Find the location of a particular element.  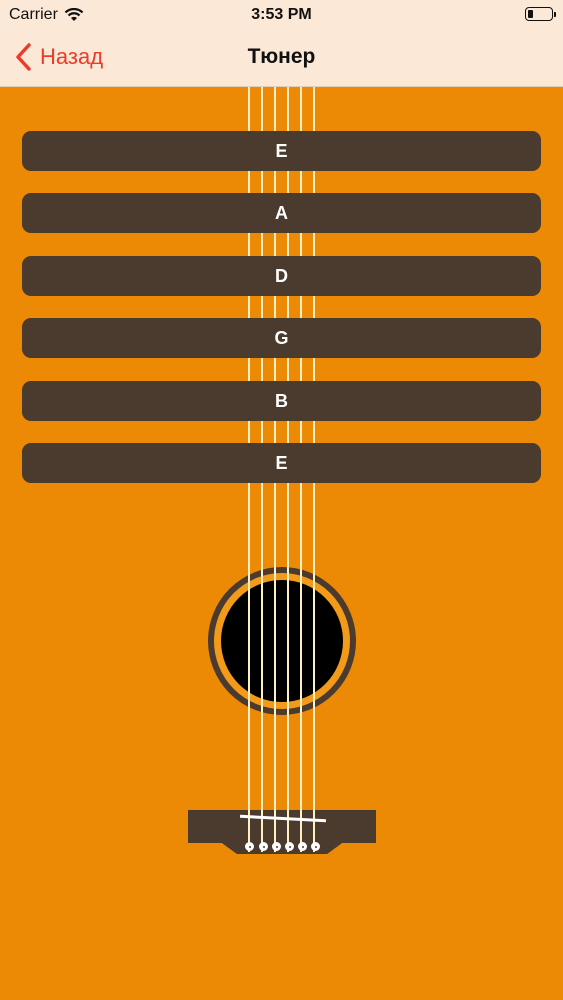

soundhole is located at coordinates (282, 641).